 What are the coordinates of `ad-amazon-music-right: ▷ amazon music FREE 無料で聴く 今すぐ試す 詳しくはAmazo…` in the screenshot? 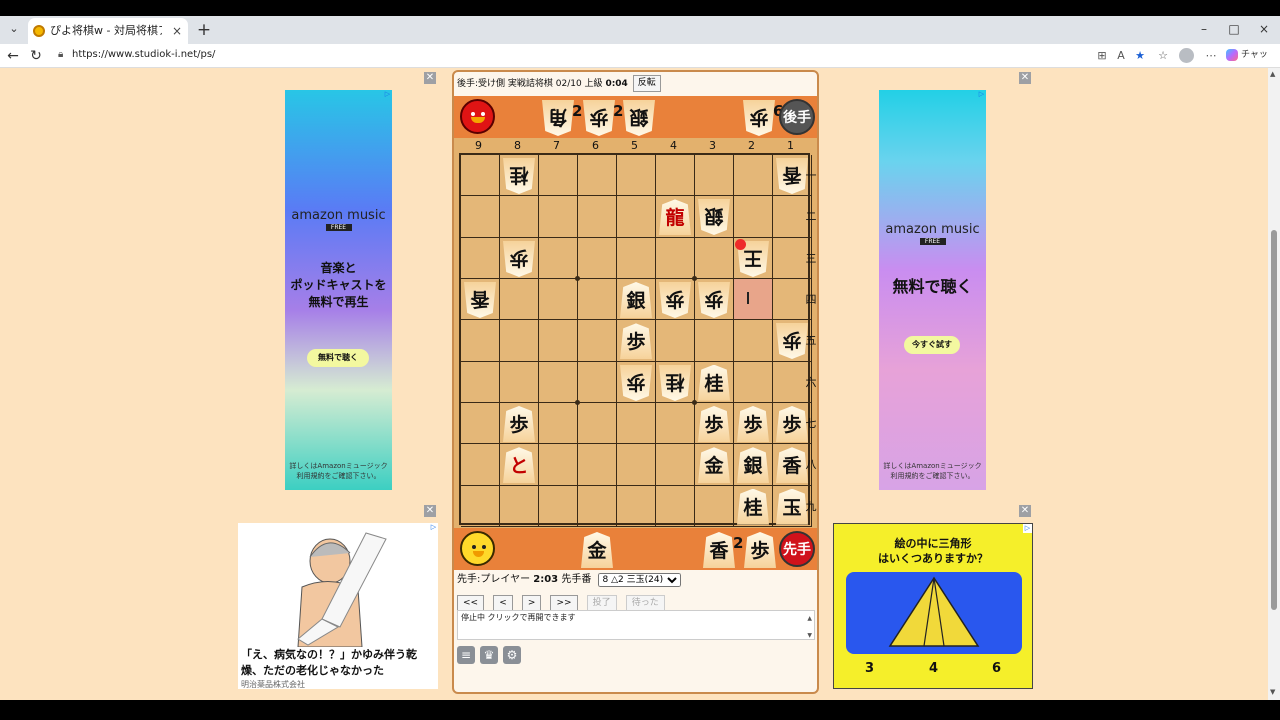 It's located at (932, 290).